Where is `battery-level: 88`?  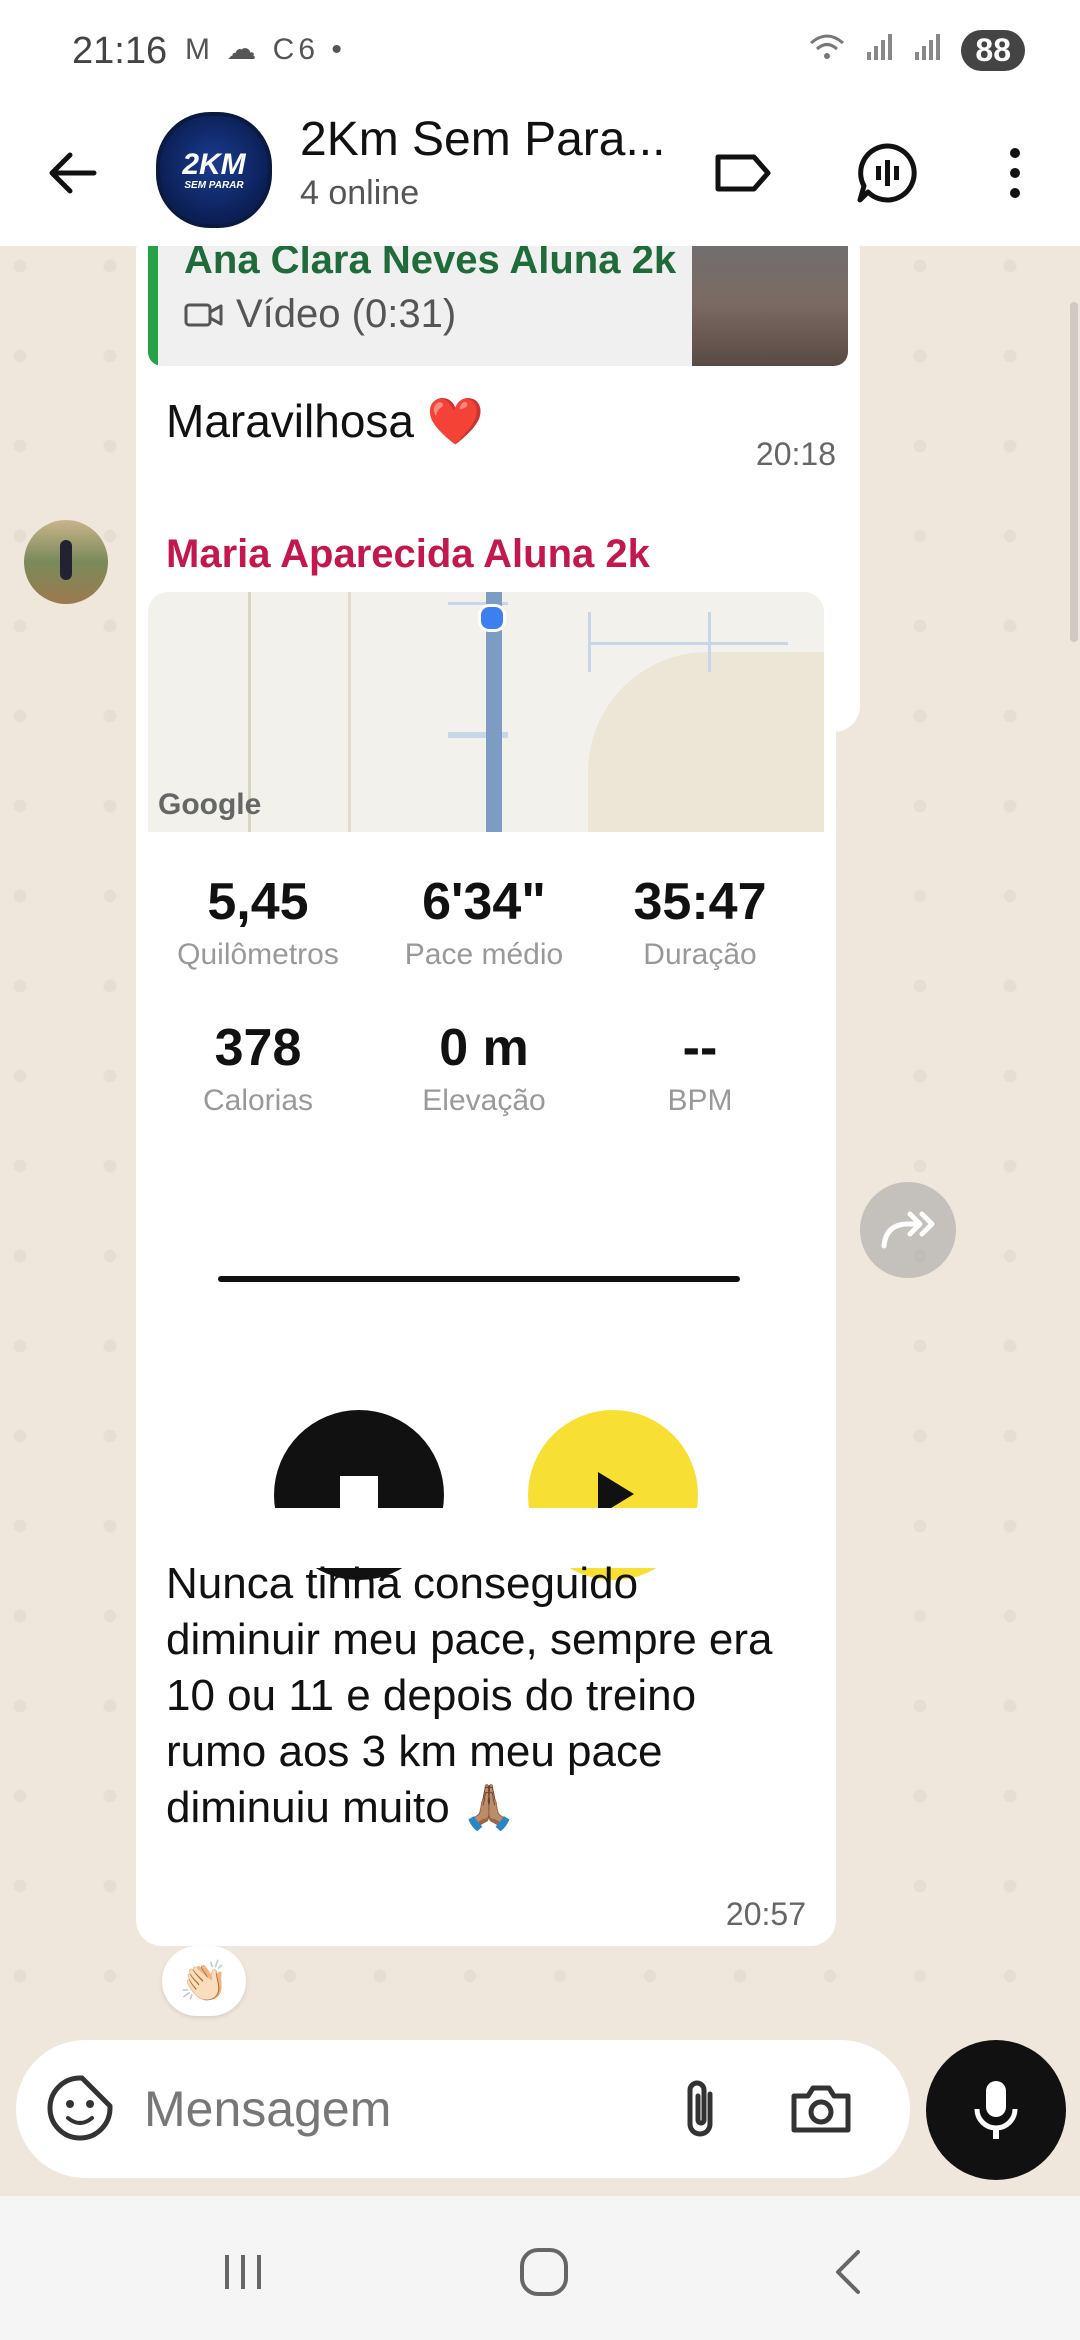
battery-level: 88 is located at coordinates (993, 50).